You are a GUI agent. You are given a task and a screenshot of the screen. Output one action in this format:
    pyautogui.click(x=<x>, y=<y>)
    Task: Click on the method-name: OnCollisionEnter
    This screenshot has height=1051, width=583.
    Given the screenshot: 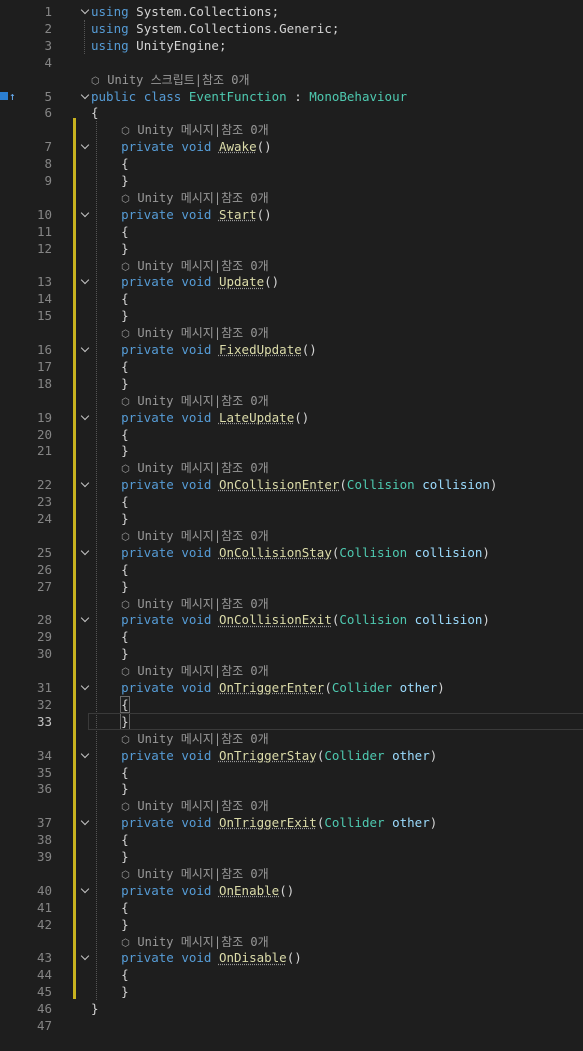 What is the action you would take?
    pyautogui.click(x=279, y=484)
    